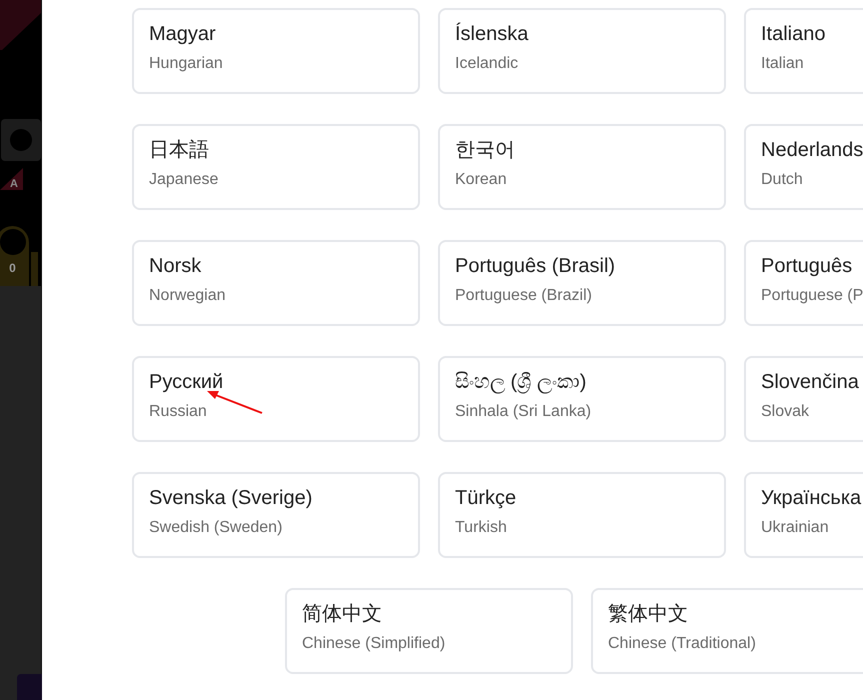 This screenshot has width=863, height=700. What do you see at coordinates (215, 528) in the screenshot?
I see `language-english-name: Swedish (Sweden)` at bounding box center [215, 528].